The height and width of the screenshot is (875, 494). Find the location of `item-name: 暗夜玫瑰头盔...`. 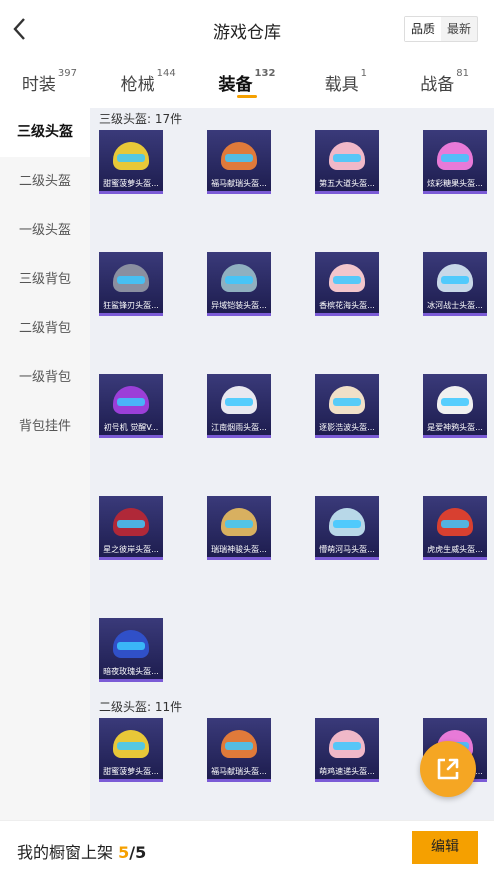

item-name: 暗夜玫瑰头盔... is located at coordinates (131, 671).